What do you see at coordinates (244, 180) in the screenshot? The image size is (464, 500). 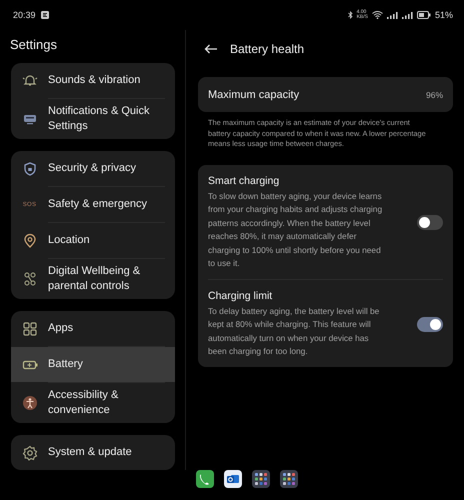 I see `option-title: Smart charging` at bounding box center [244, 180].